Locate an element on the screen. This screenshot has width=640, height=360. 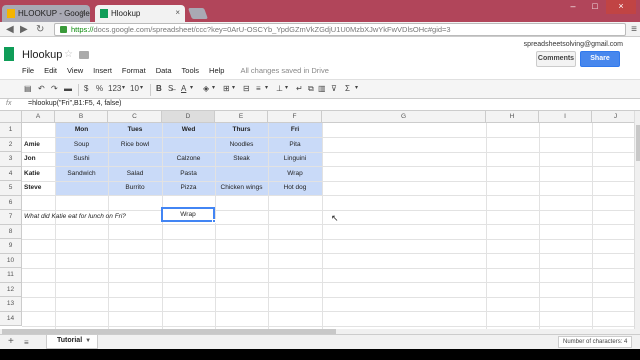
cell-c4: Salad is located at coordinates (135, 174).